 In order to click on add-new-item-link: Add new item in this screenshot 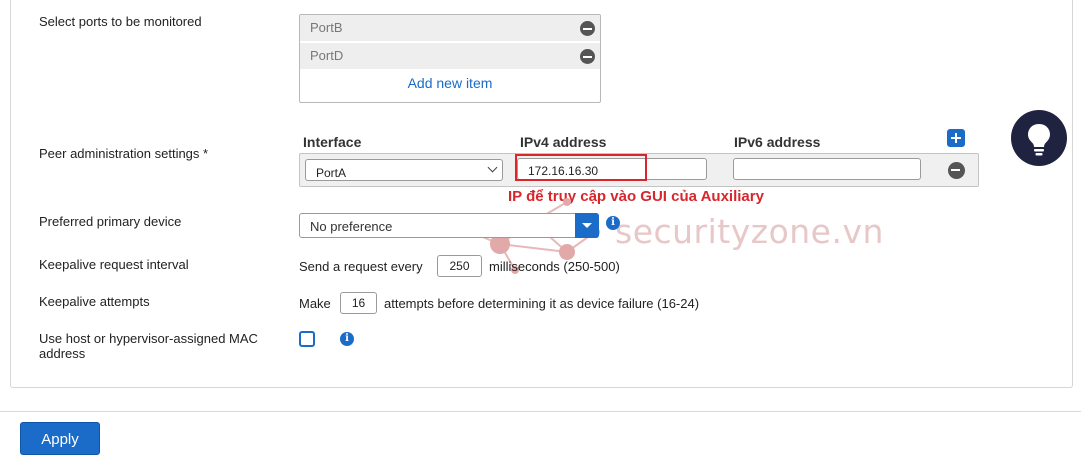, I will do `click(450, 83)`.